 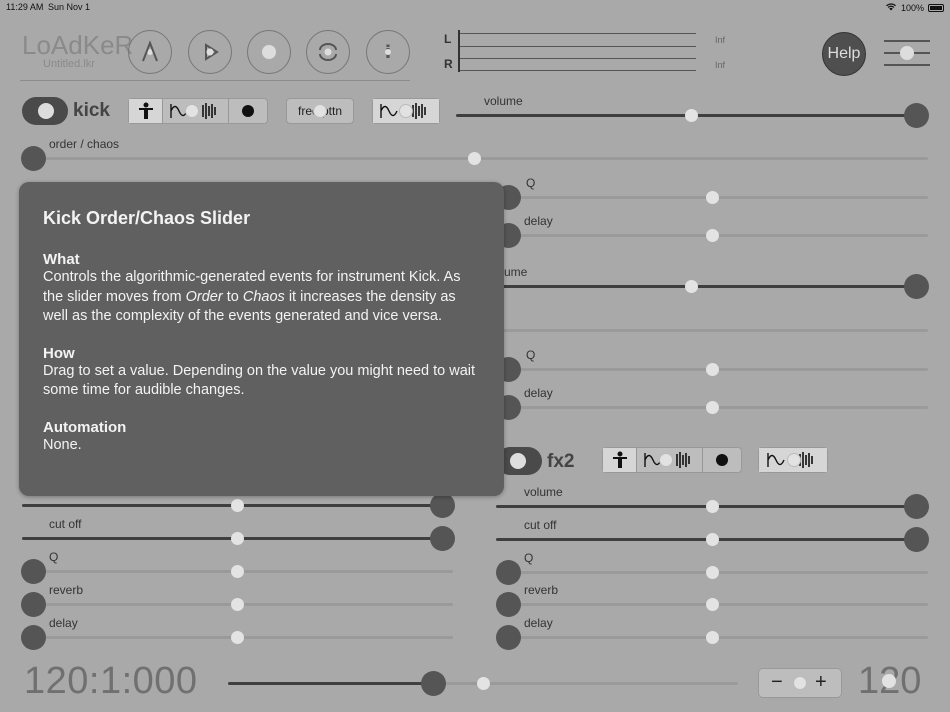 I want to click on kick-order-chaos-slider: order / chaos, so click(x=474, y=154).